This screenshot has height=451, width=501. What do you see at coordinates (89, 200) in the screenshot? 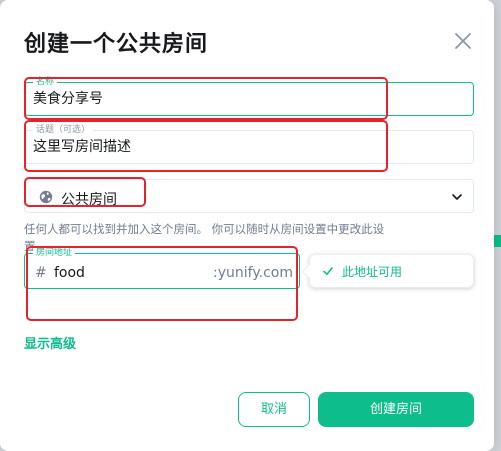
I see `visibility-selected-value: 公共房间` at bounding box center [89, 200].